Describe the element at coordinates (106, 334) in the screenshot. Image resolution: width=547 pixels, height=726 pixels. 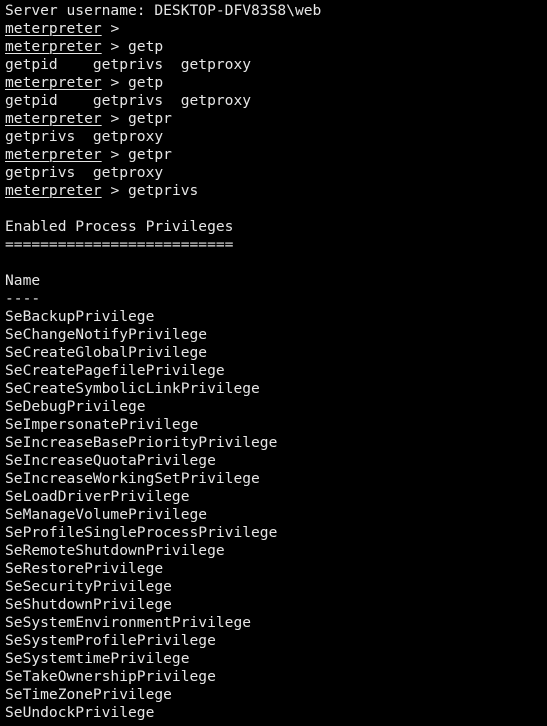
I see `terminal-output-line: SeChangeNotifyPrivilege` at that location.